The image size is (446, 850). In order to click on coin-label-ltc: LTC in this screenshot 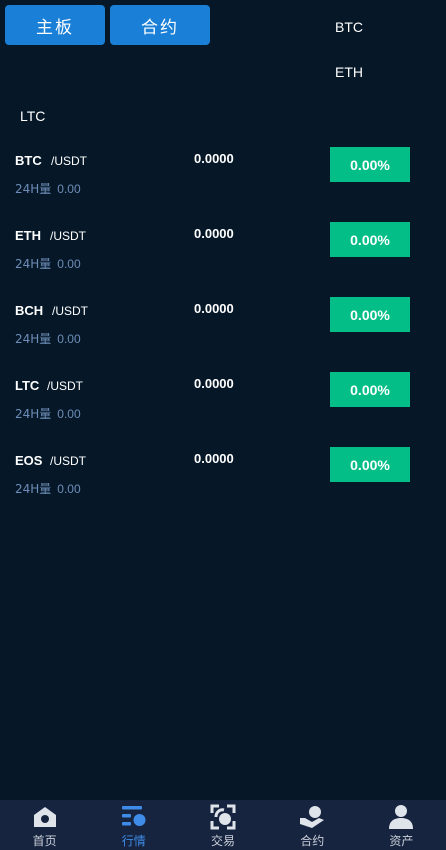, I will do `click(32, 116)`.